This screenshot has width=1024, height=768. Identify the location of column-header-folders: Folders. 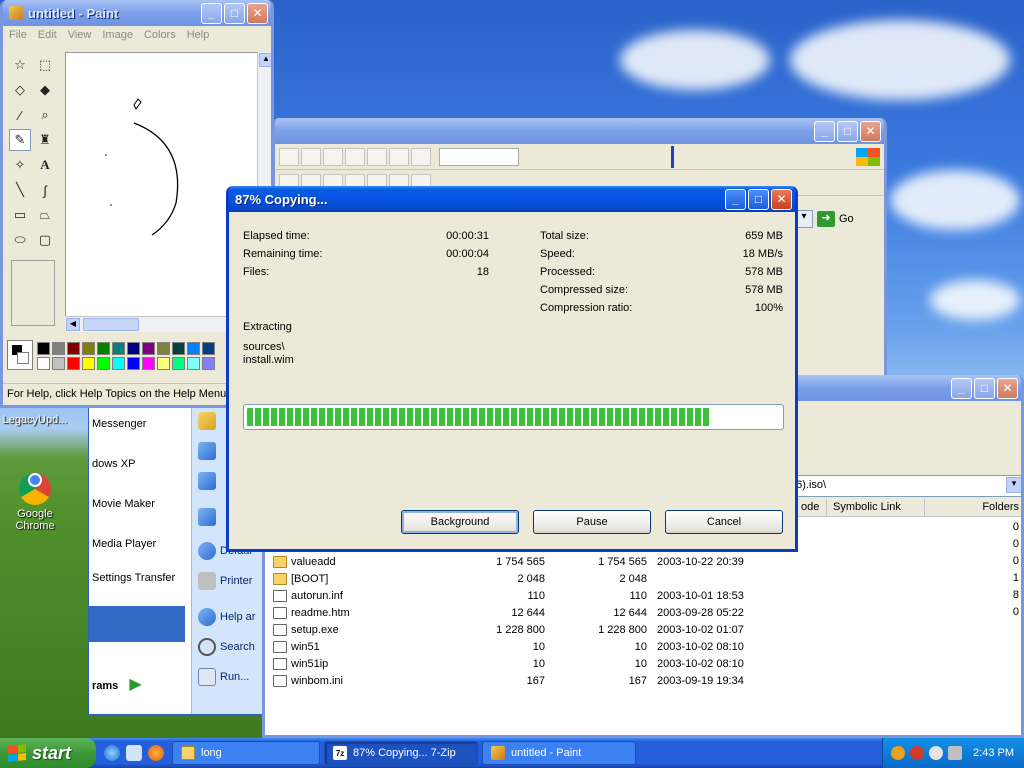
(973, 507).